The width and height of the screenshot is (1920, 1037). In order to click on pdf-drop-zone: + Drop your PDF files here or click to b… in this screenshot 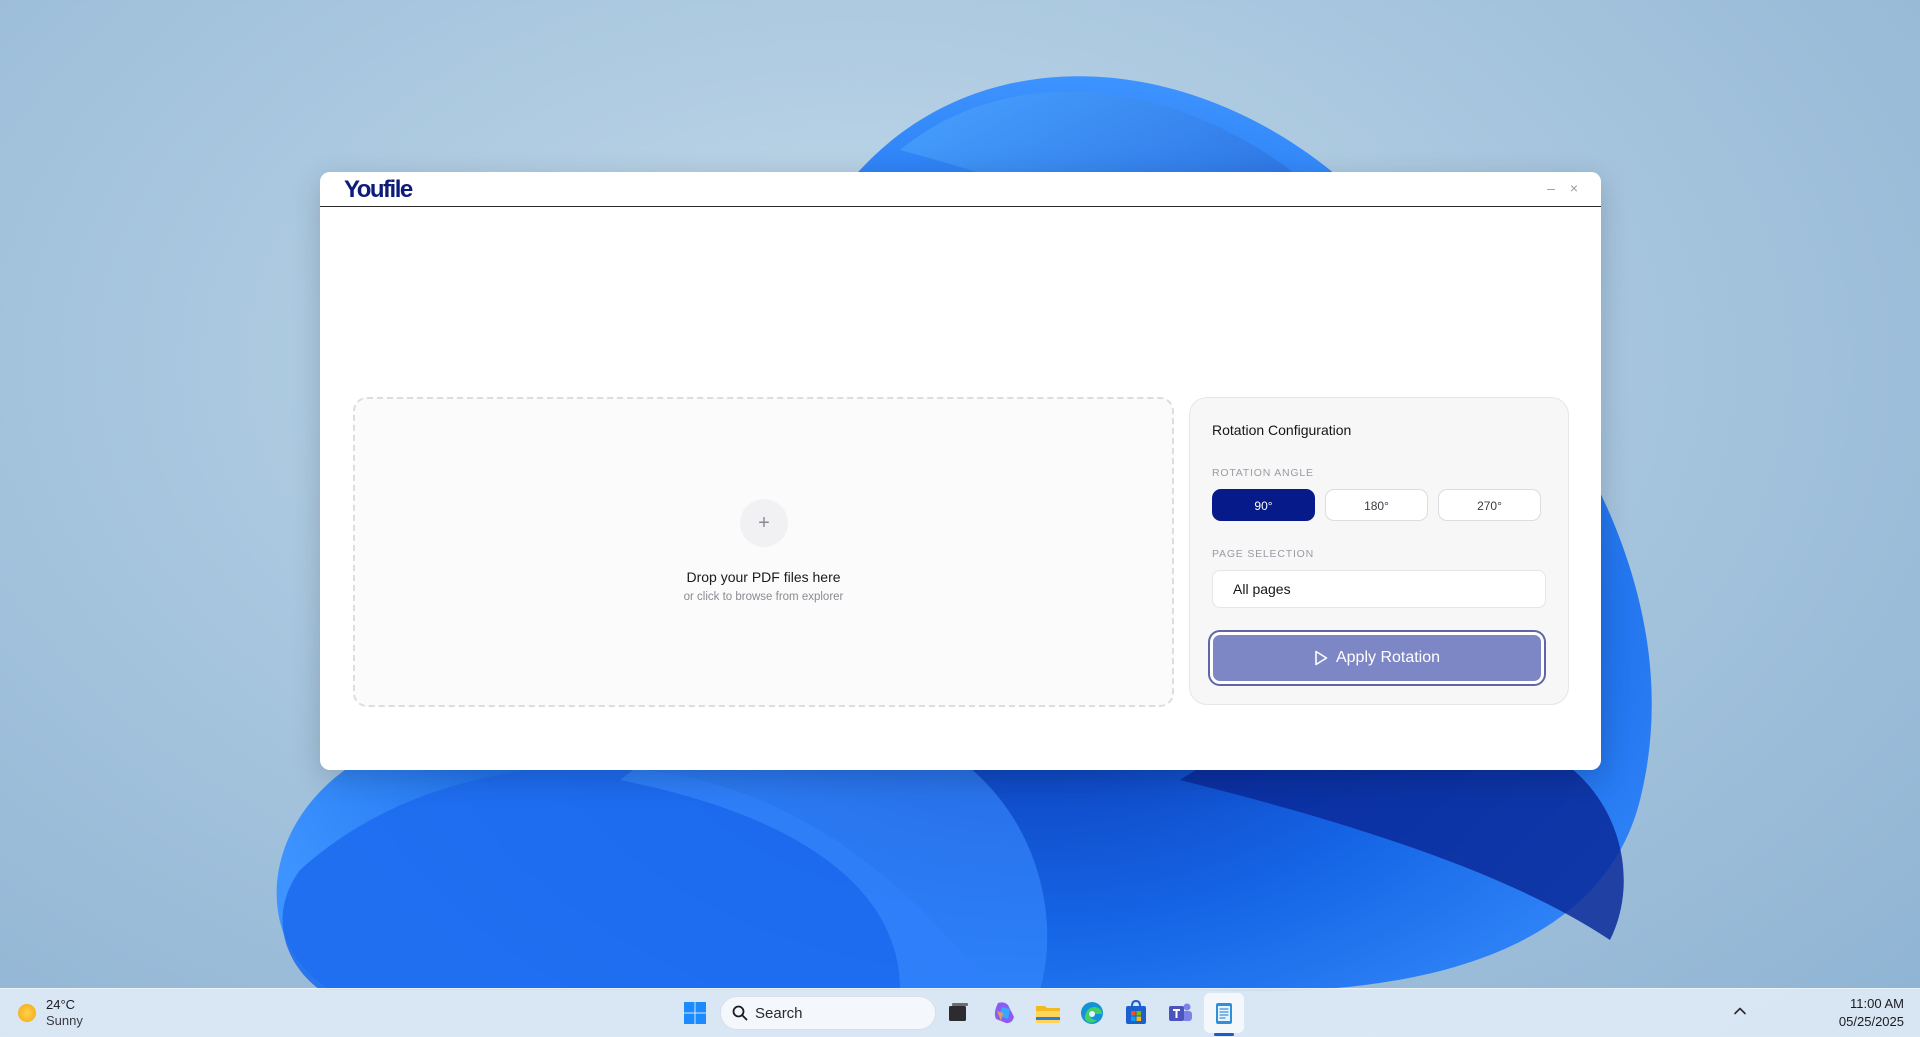, I will do `click(763, 552)`.